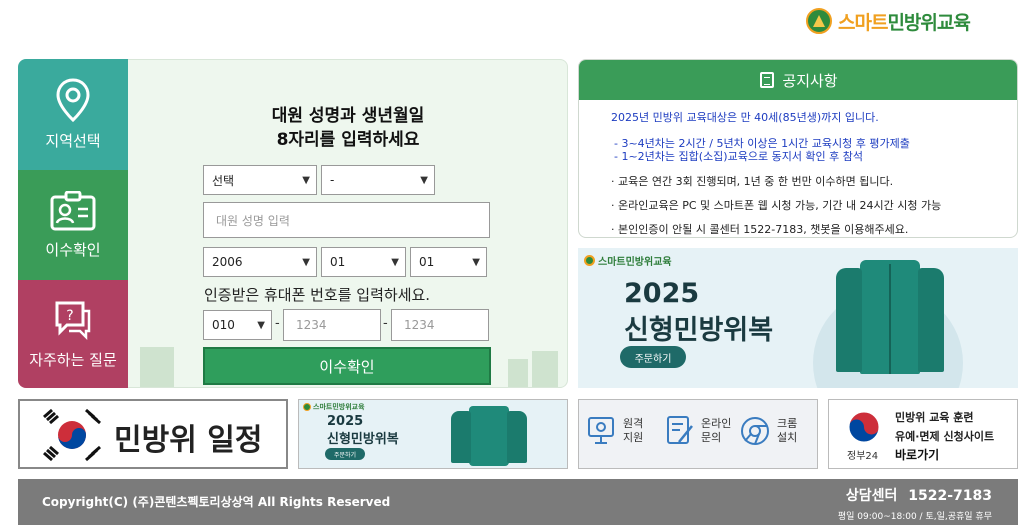 Image resolution: width=1028 pixels, height=530 pixels. I want to click on call-center-hours: 평일 09:00~18:00 / 토,일,공휴일 휴무, so click(914, 517).